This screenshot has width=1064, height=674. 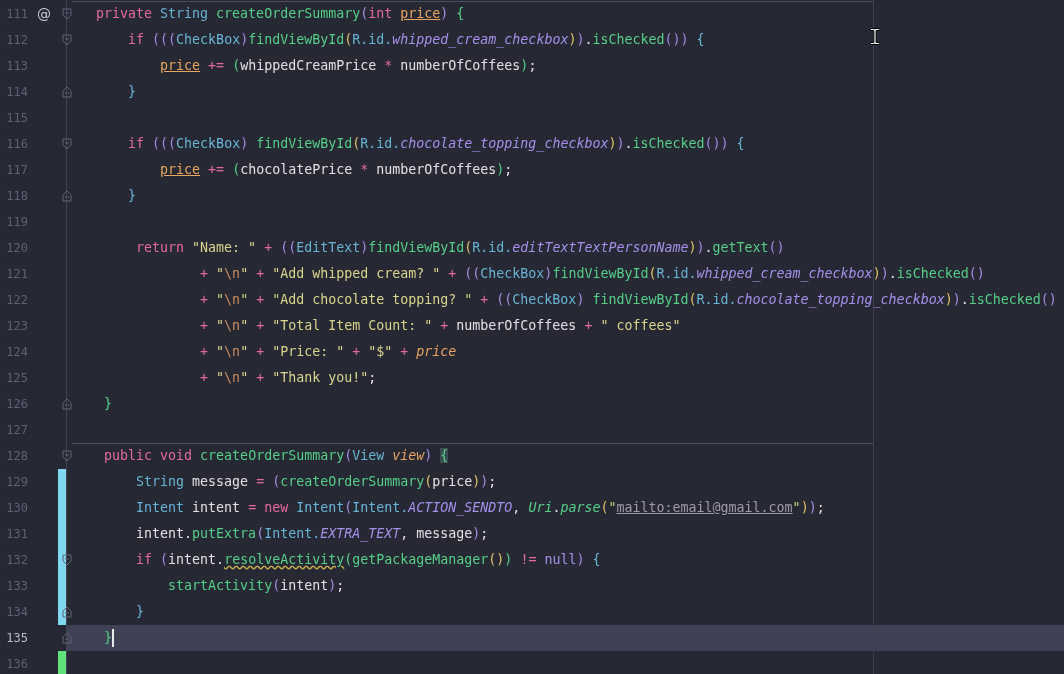 What do you see at coordinates (17, 118) in the screenshot?
I see `line-number: 115` at bounding box center [17, 118].